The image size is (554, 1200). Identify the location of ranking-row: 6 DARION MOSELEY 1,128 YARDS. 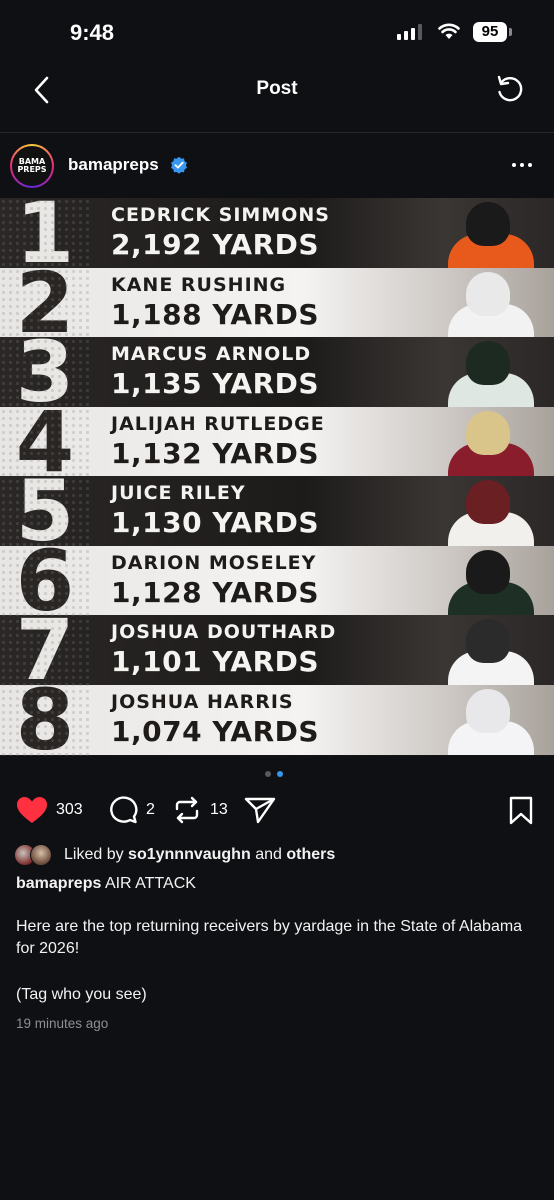
(277, 581).